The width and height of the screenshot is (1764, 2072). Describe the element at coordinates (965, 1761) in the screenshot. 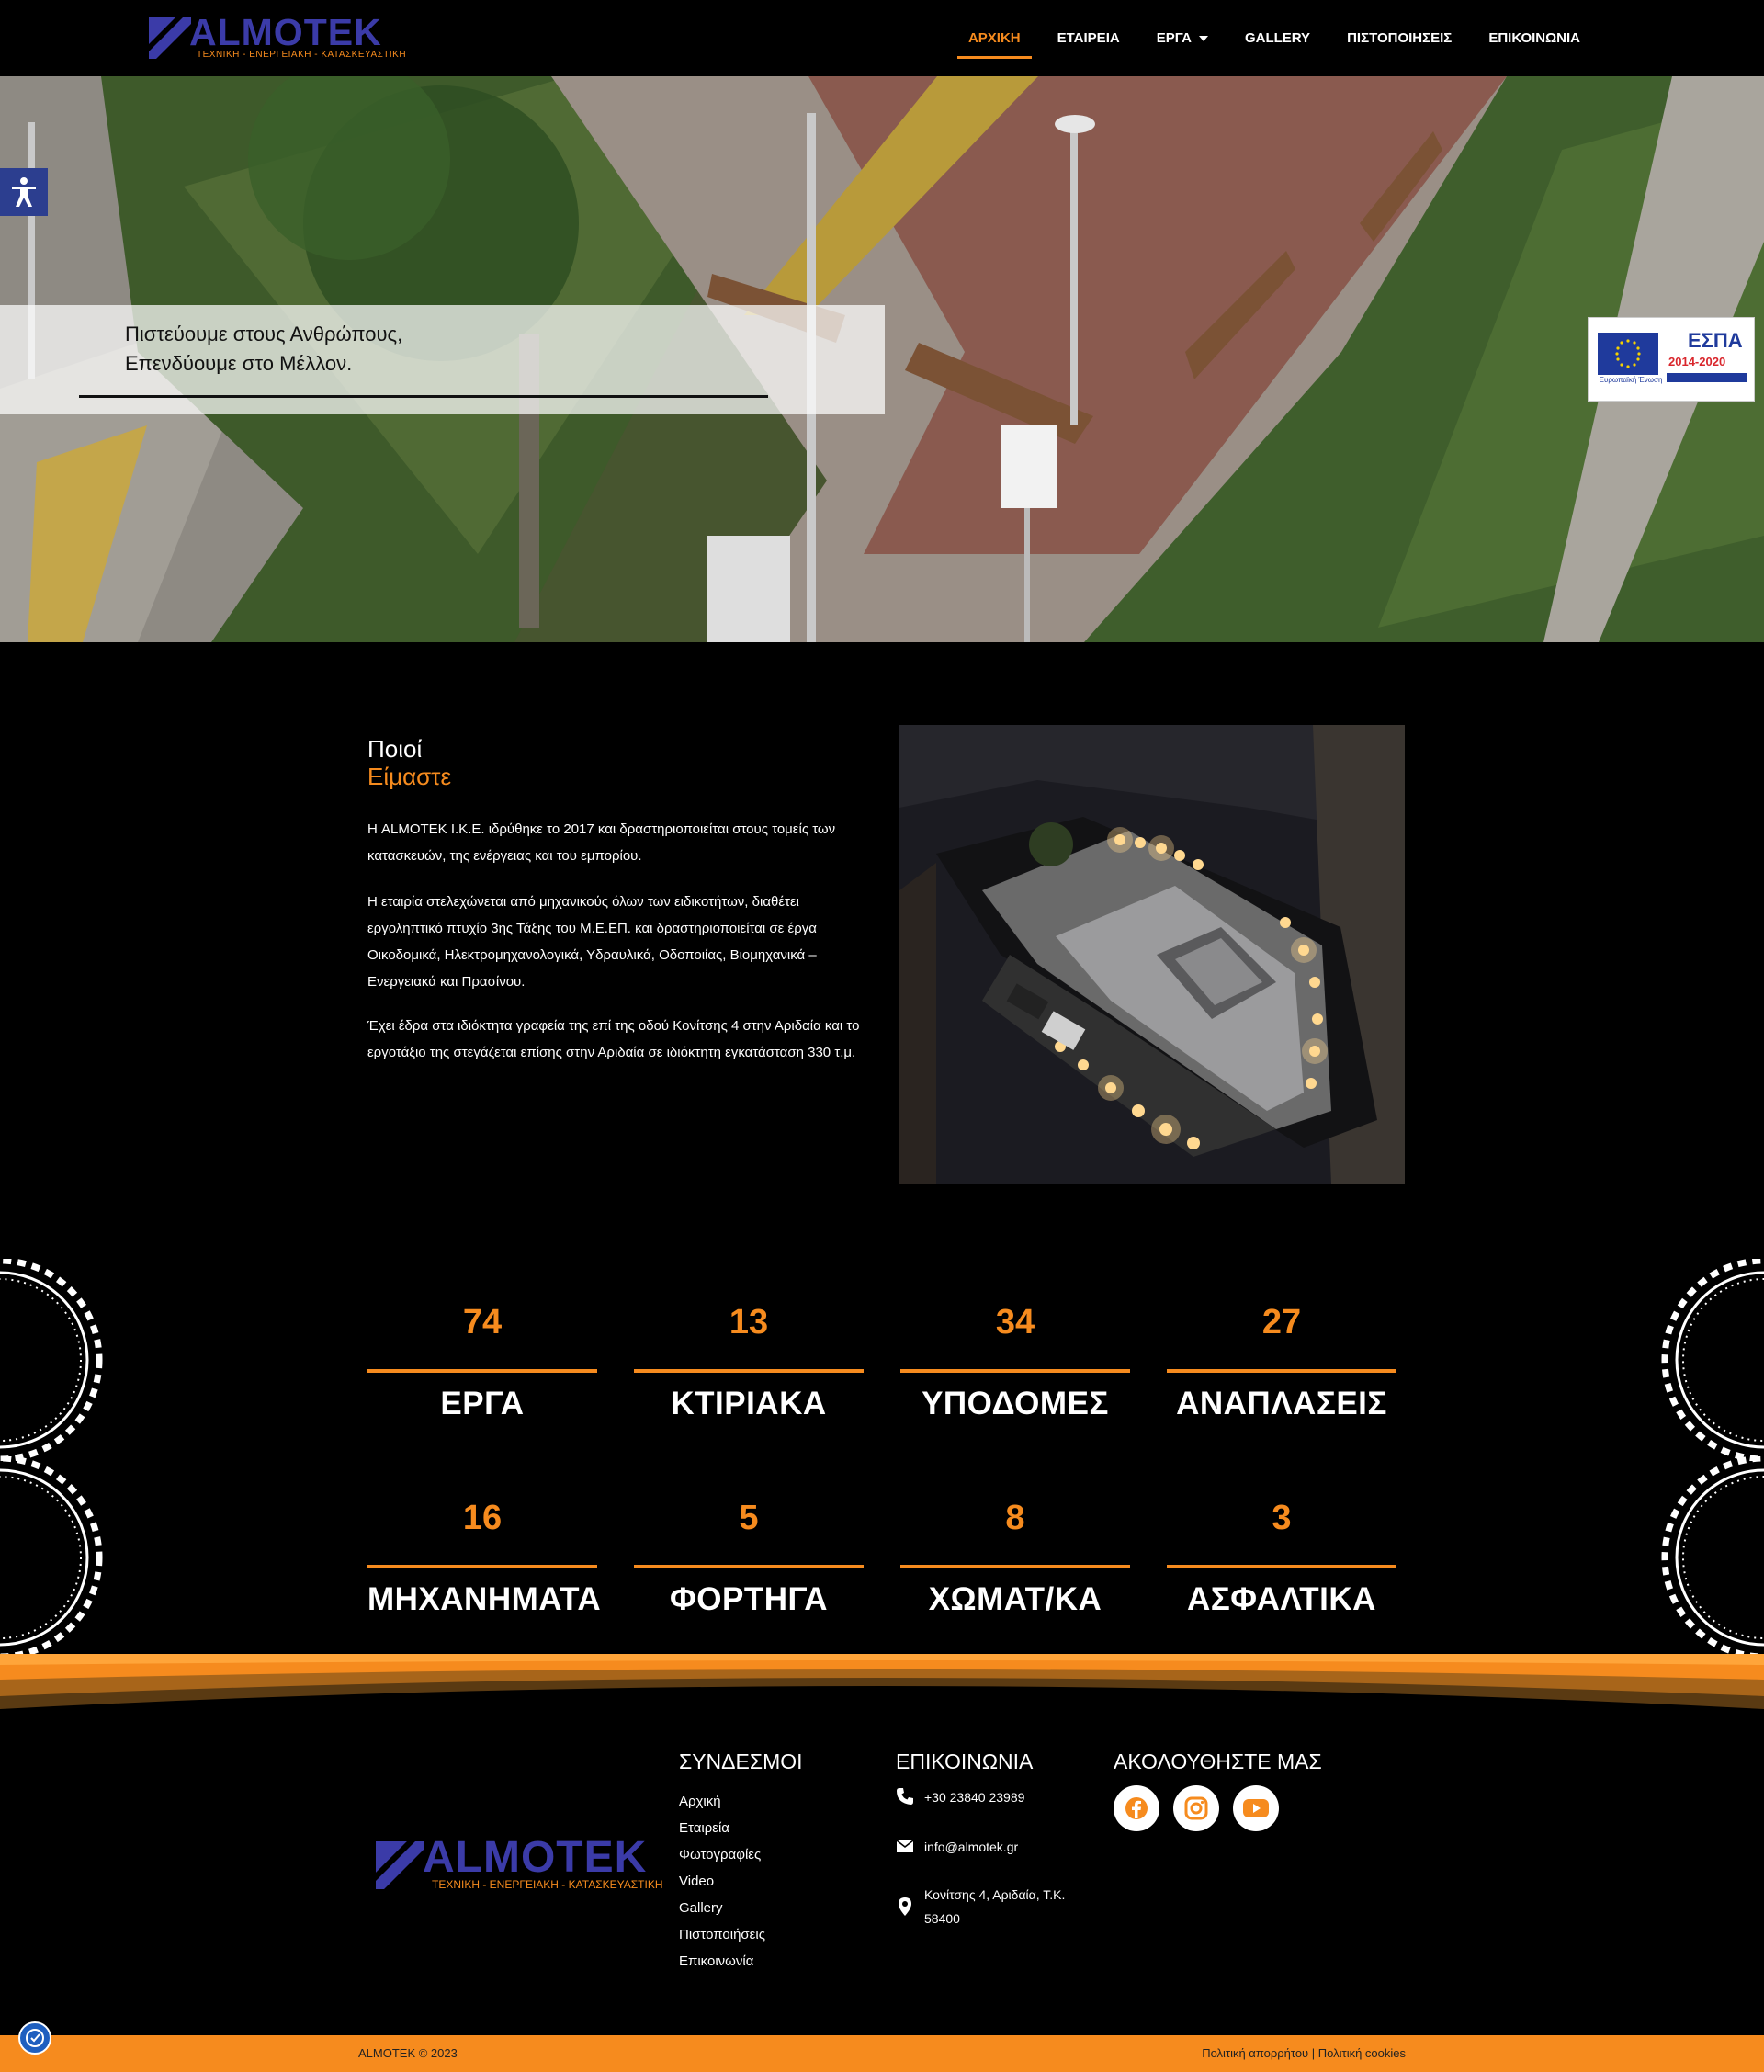

I see `footer-contact-title: ΕΠΙΚΟΙΝΩΝΙΑ` at that location.